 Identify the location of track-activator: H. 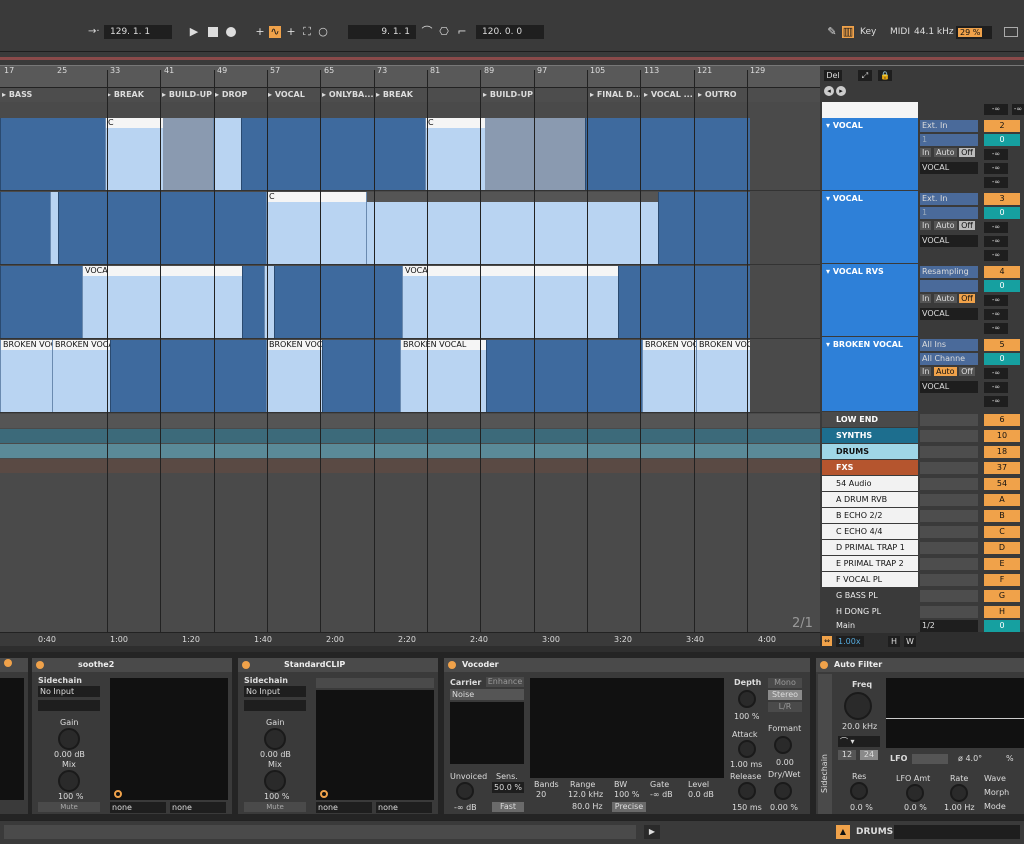
(1002, 612).